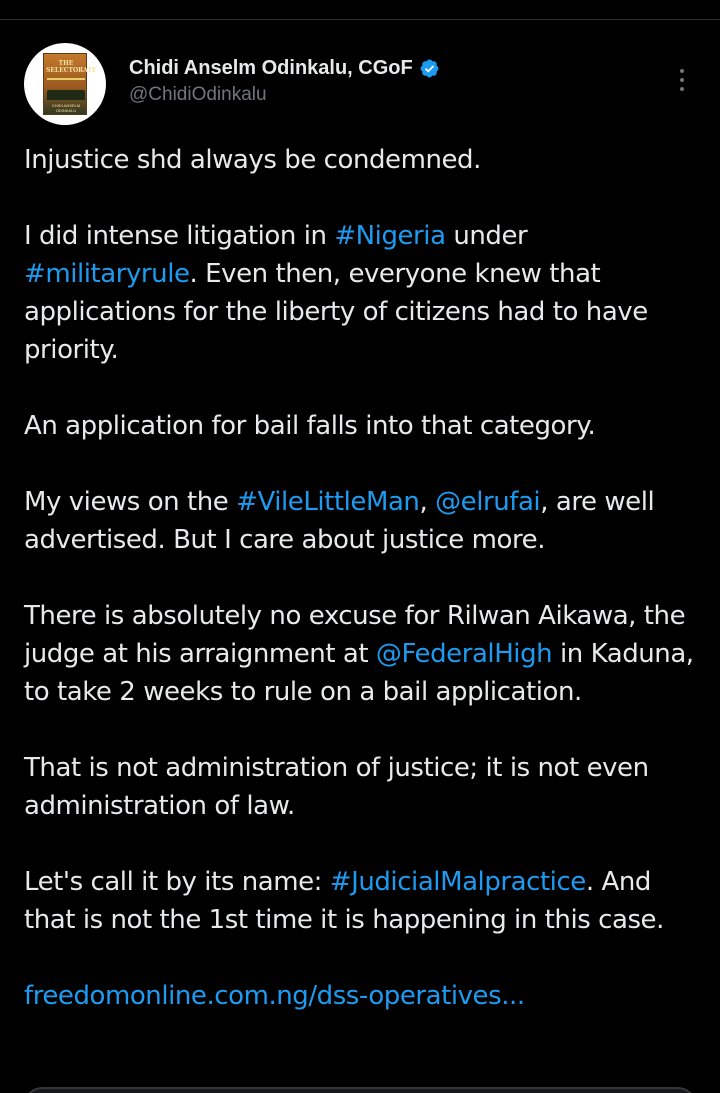 The width and height of the screenshot is (720, 1093). I want to click on avatar: THE SELECTORATE CHIDI ANSELM ODINKALU, so click(65, 84).